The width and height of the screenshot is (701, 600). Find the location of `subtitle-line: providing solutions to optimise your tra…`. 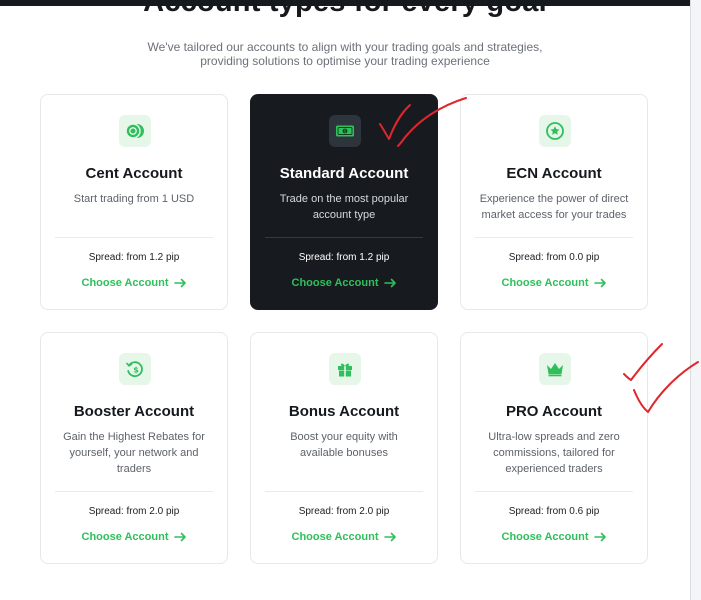

subtitle-line: providing solutions to optimise your tra… is located at coordinates (345, 61).